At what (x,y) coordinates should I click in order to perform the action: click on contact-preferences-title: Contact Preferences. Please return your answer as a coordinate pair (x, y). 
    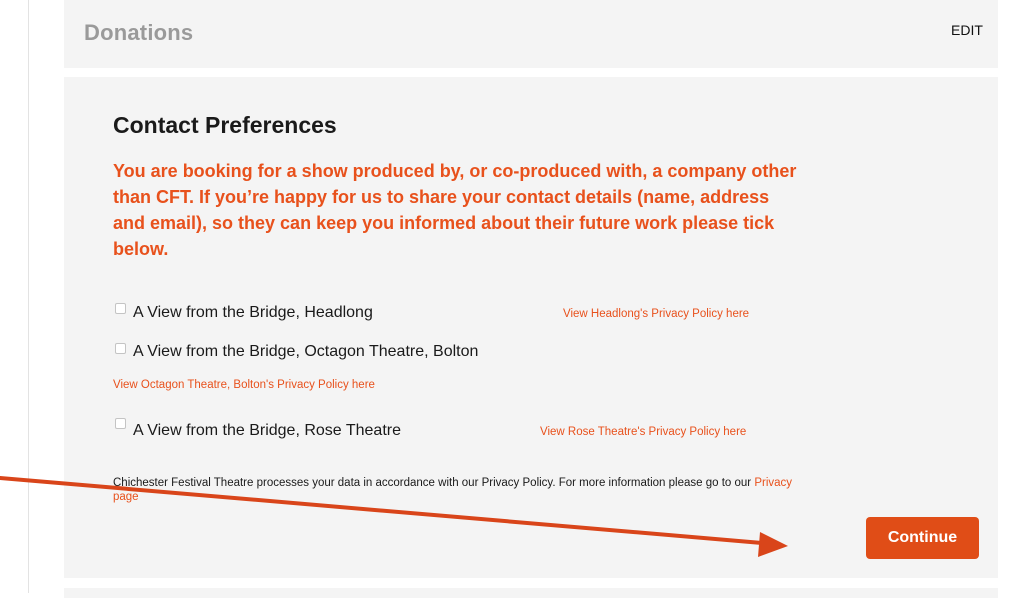
    Looking at the image, I should click on (225, 125).